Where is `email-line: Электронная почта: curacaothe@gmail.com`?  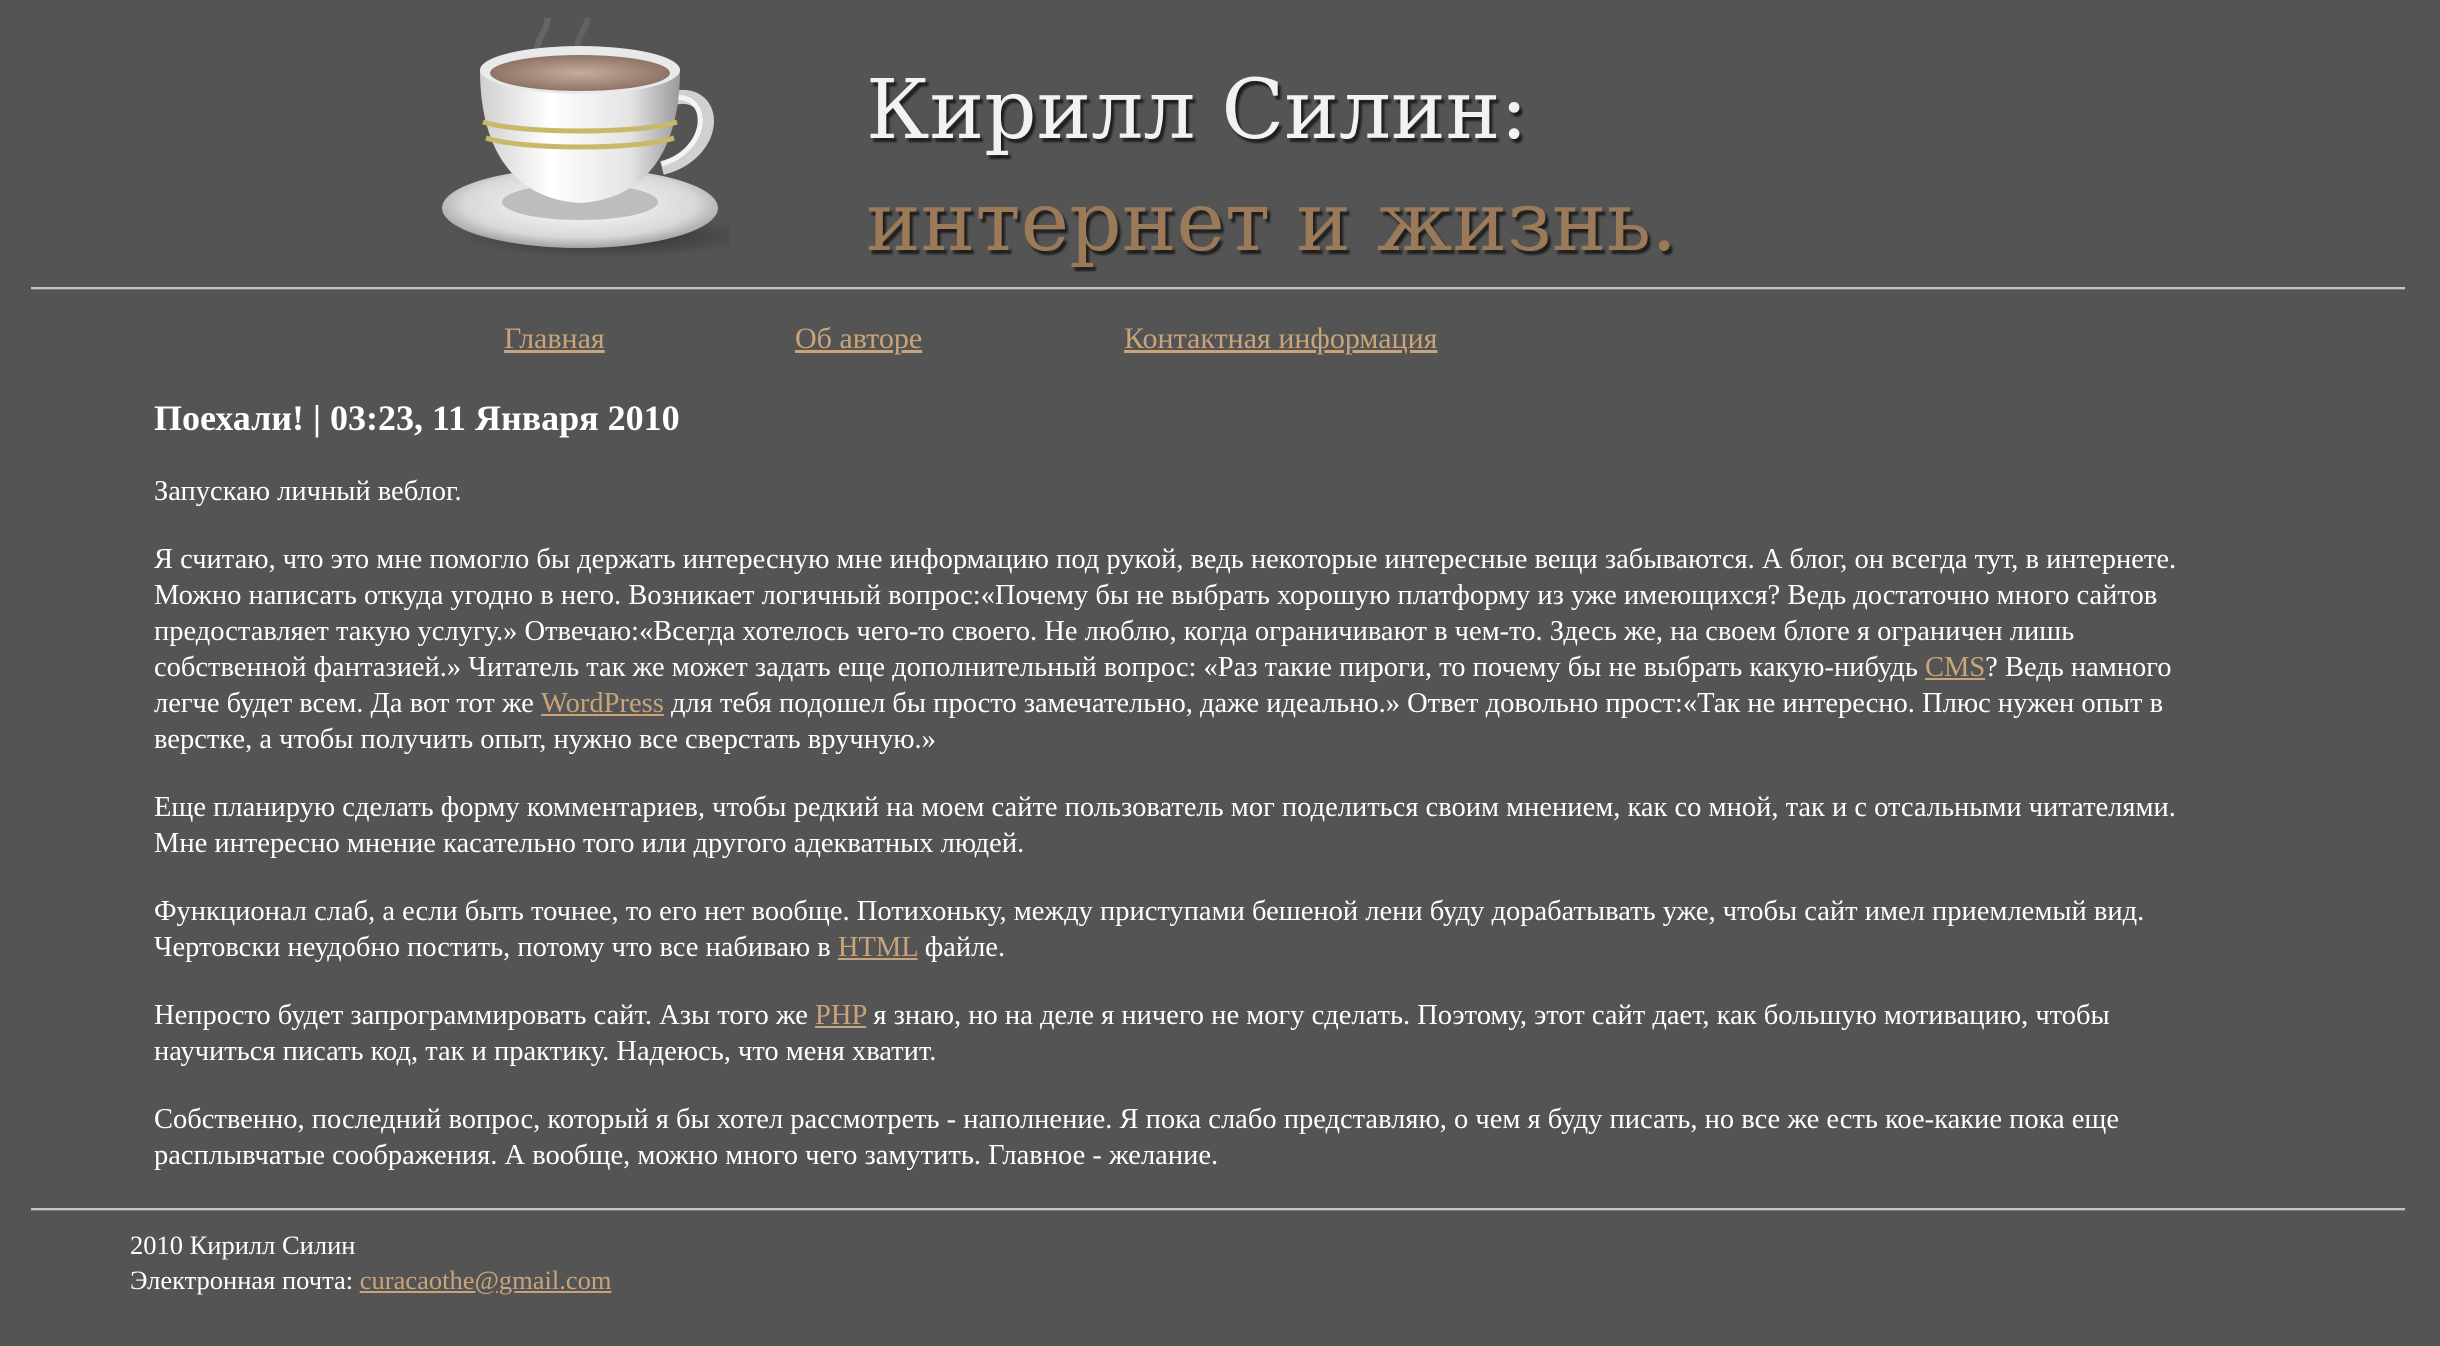 email-line: Электронная почта: curacaothe@gmail.com is located at coordinates (370, 1280).